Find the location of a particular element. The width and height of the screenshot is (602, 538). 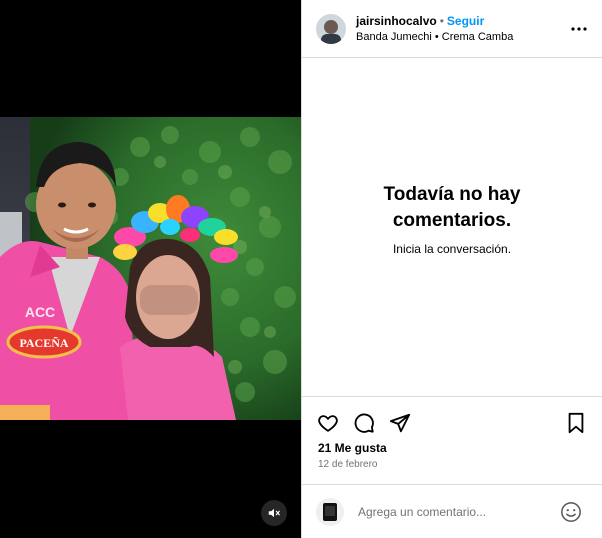

bookmark-icon is located at coordinates (576, 423).